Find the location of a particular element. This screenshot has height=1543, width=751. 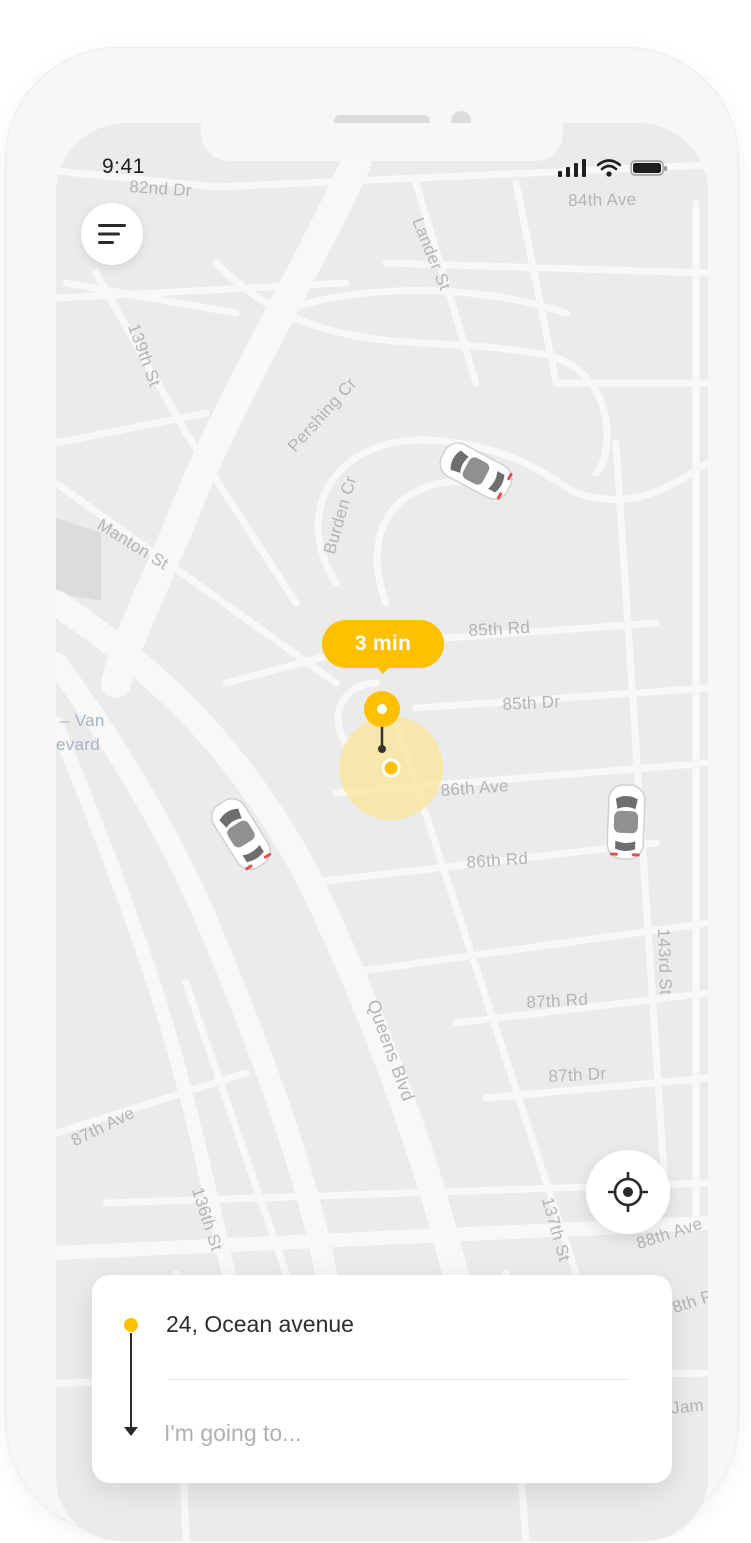

origin-dot-icon is located at coordinates (131, 1325).